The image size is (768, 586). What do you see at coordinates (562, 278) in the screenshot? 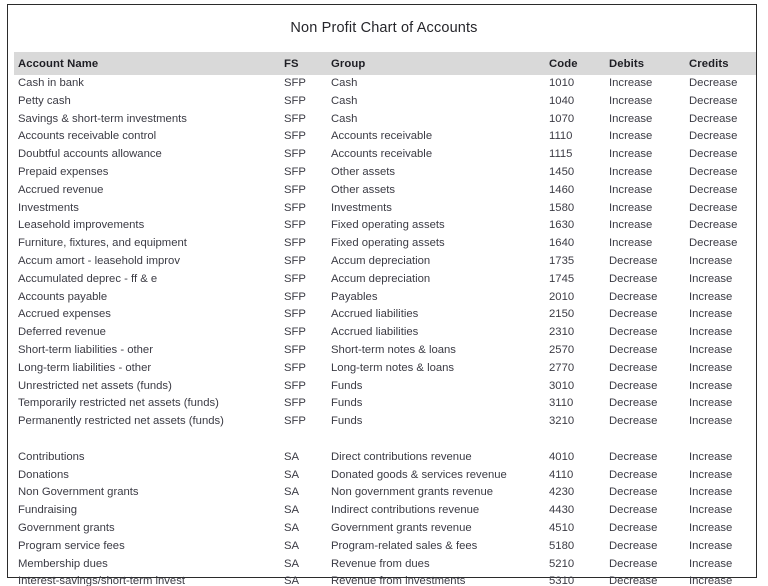
I see `cell-code: 1745` at bounding box center [562, 278].